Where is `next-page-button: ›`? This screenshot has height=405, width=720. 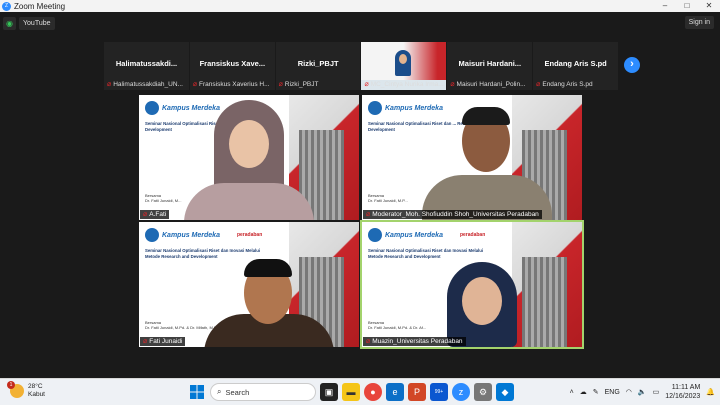
next-page-button: › is located at coordinates (632, 65).